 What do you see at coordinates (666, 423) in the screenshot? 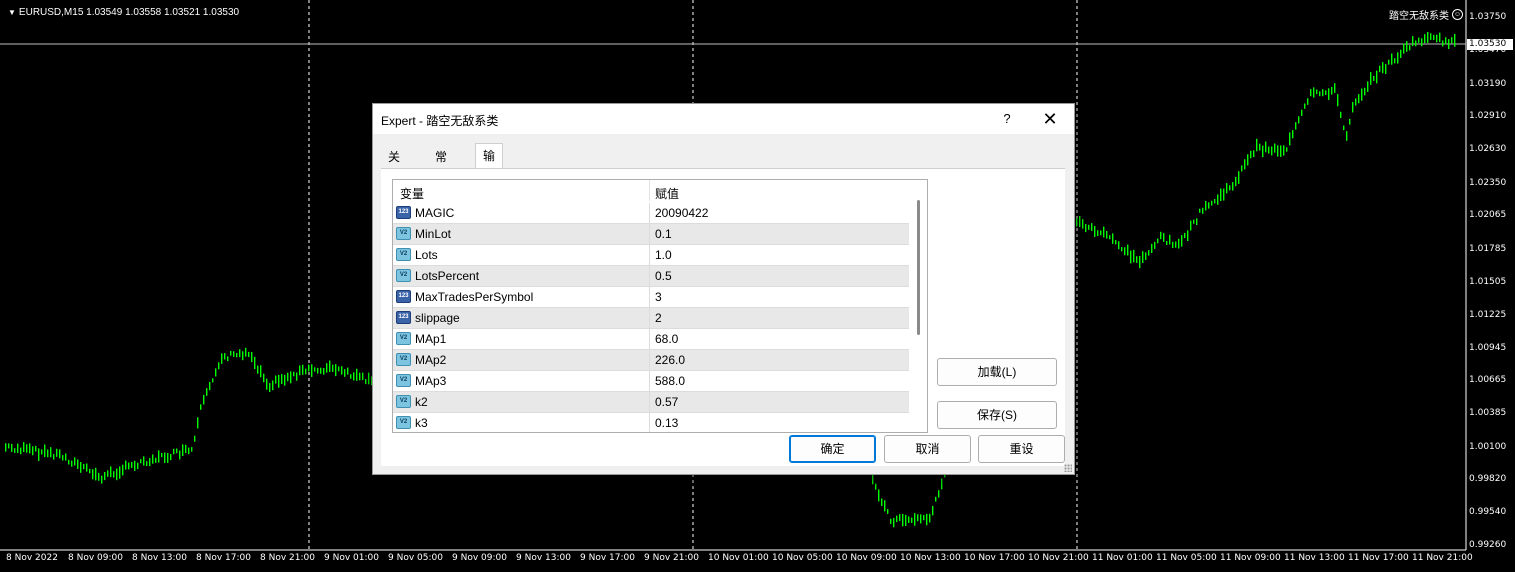
I see `param-value: 0.13` at bounding box center [666, 423].